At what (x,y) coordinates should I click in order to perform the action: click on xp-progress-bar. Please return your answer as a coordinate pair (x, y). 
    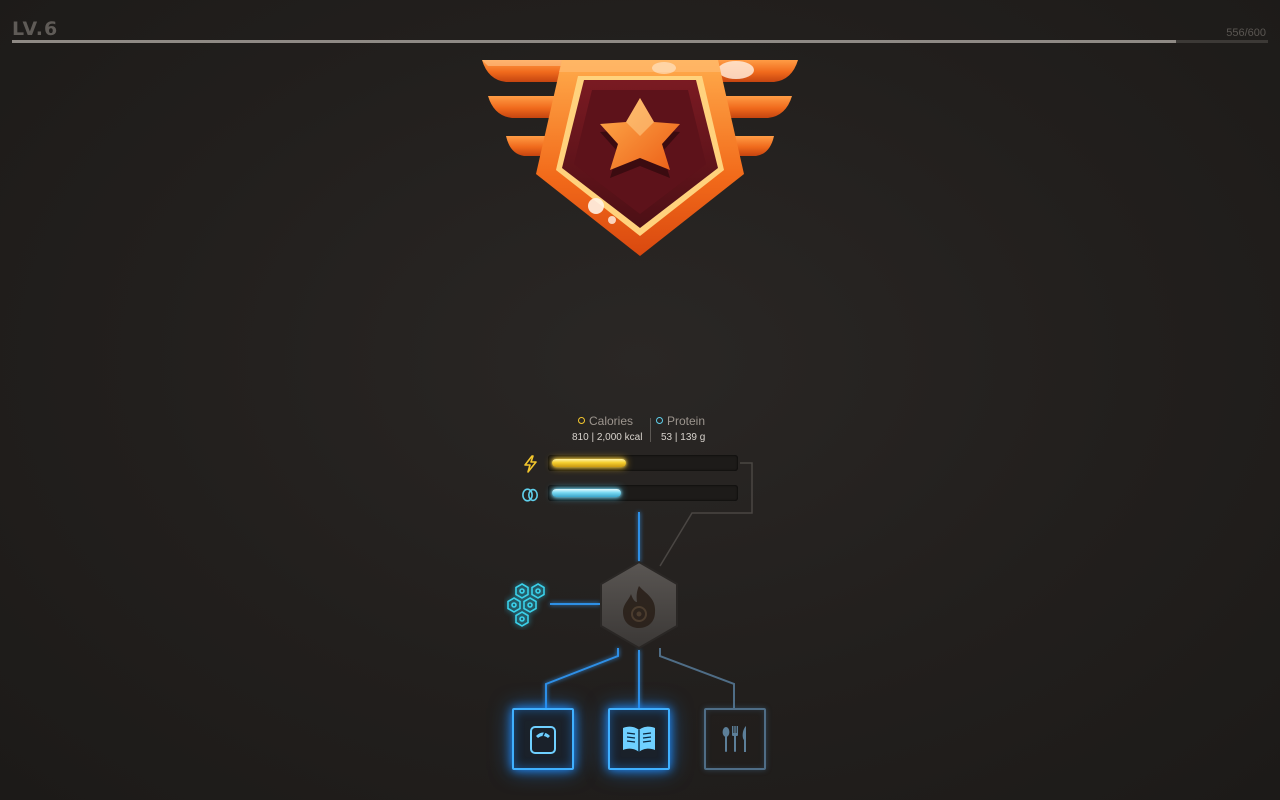
    Looking at the image, I should click on (640, 41).